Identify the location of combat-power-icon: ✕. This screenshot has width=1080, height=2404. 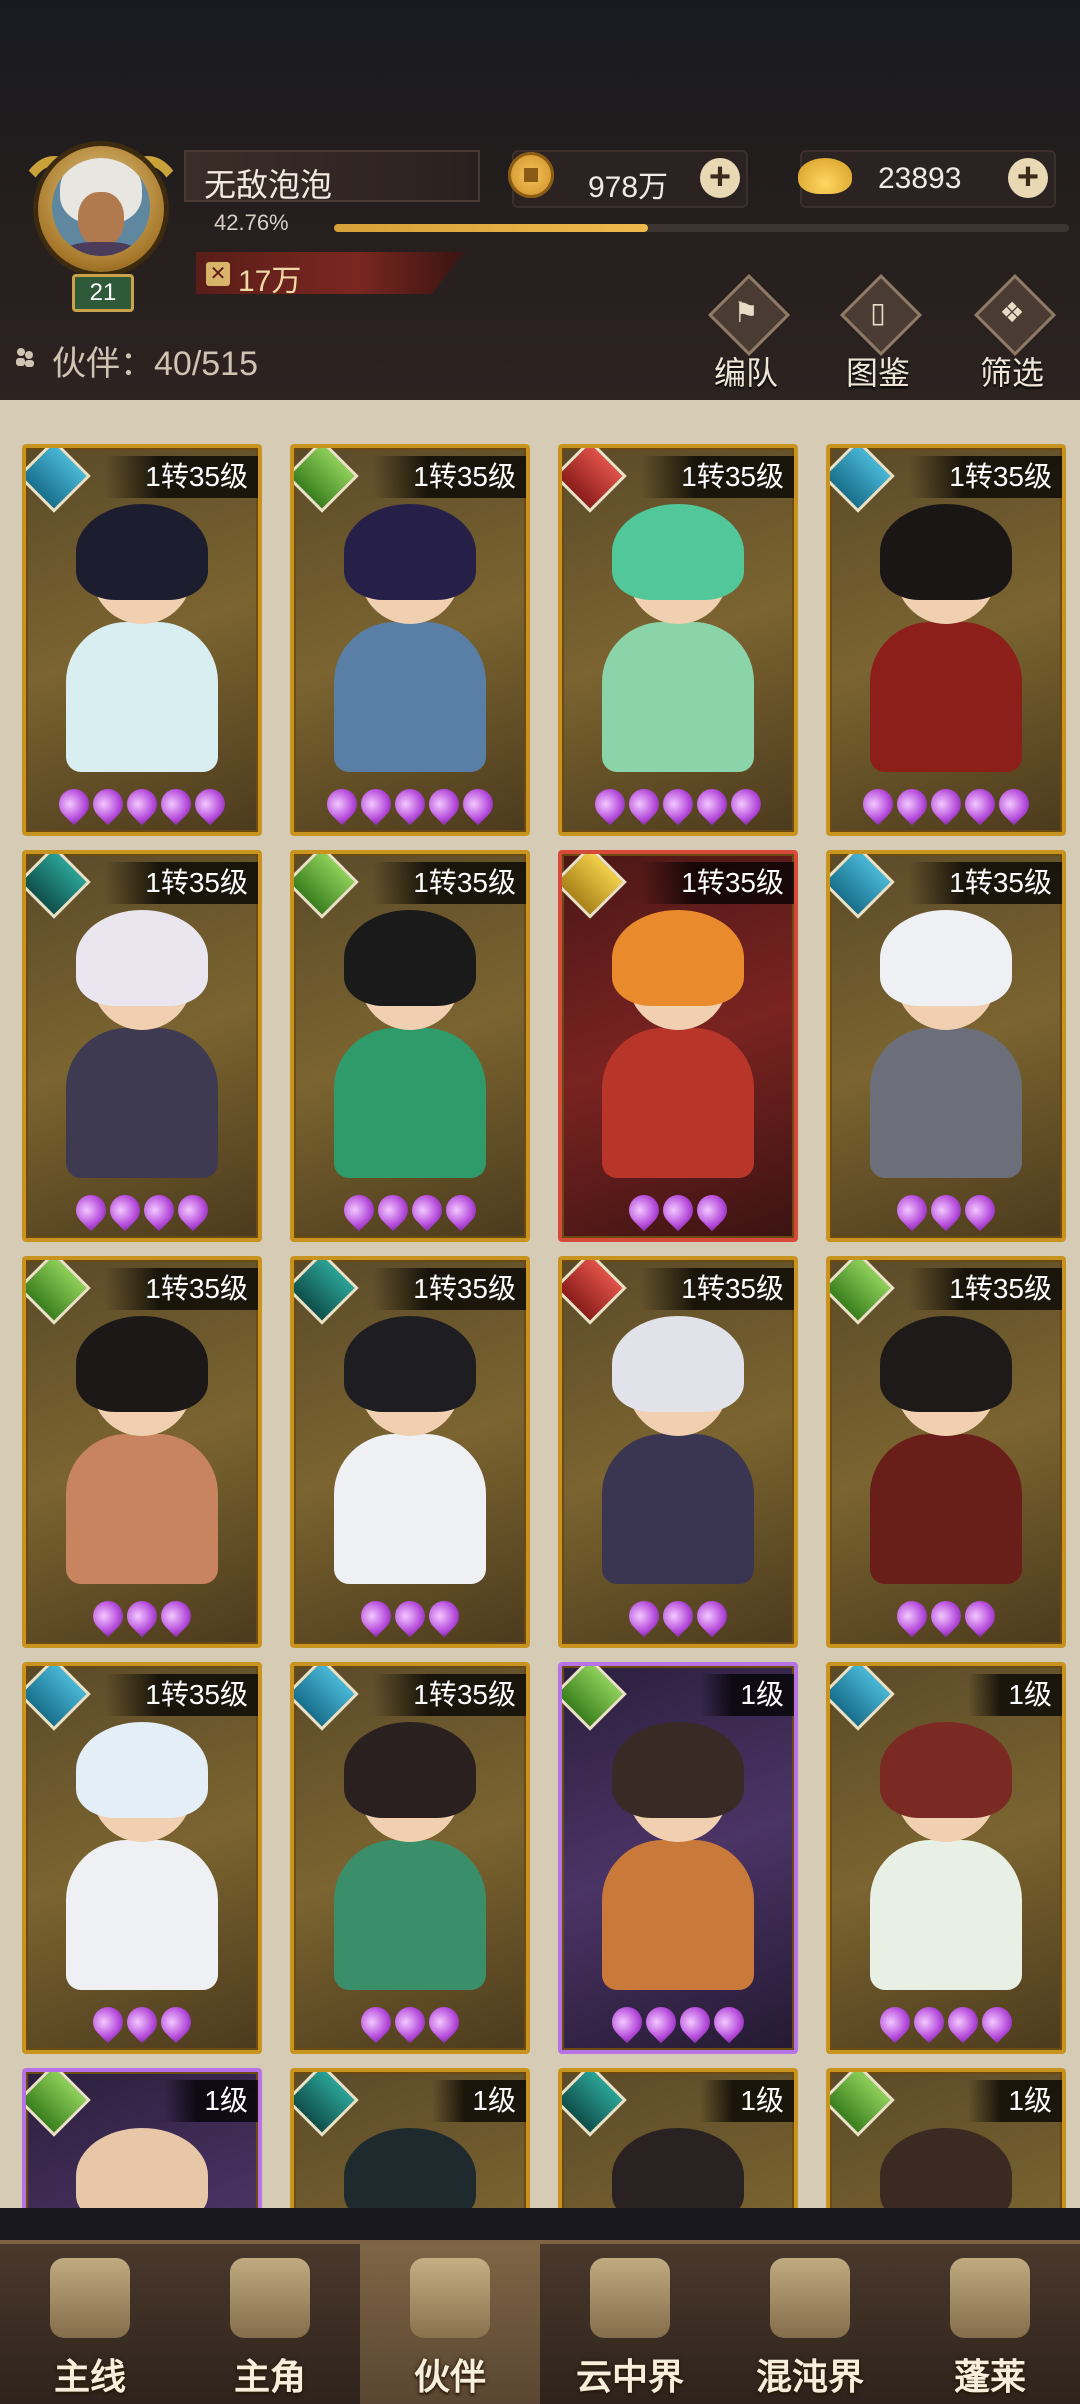
(218, 274).